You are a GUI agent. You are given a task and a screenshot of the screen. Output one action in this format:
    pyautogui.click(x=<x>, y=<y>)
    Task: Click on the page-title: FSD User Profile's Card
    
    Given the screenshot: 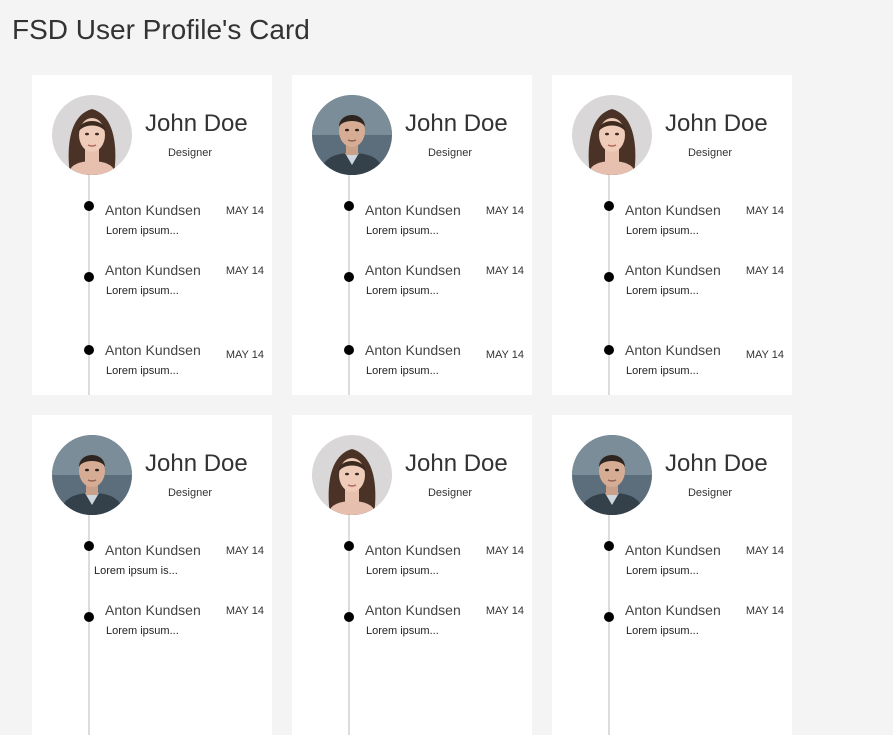 What is the action you would take?
    pyautogui.click(x=161, y=29)
    